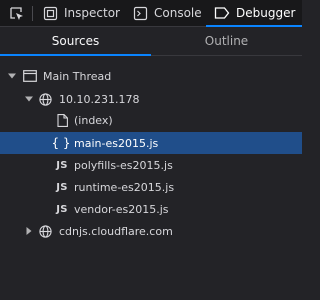 The height and width of the screenshot is (300, 320). Describe the element at coordinates (226, 41) in the screenshot. I see `tab-outline: Outline` at that location.